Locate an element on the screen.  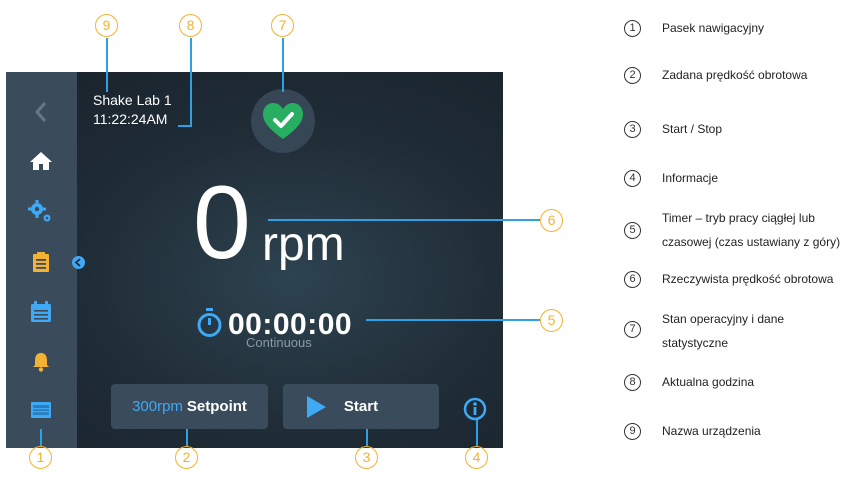
callout-4: 4 is located at coordinates (476, 457).